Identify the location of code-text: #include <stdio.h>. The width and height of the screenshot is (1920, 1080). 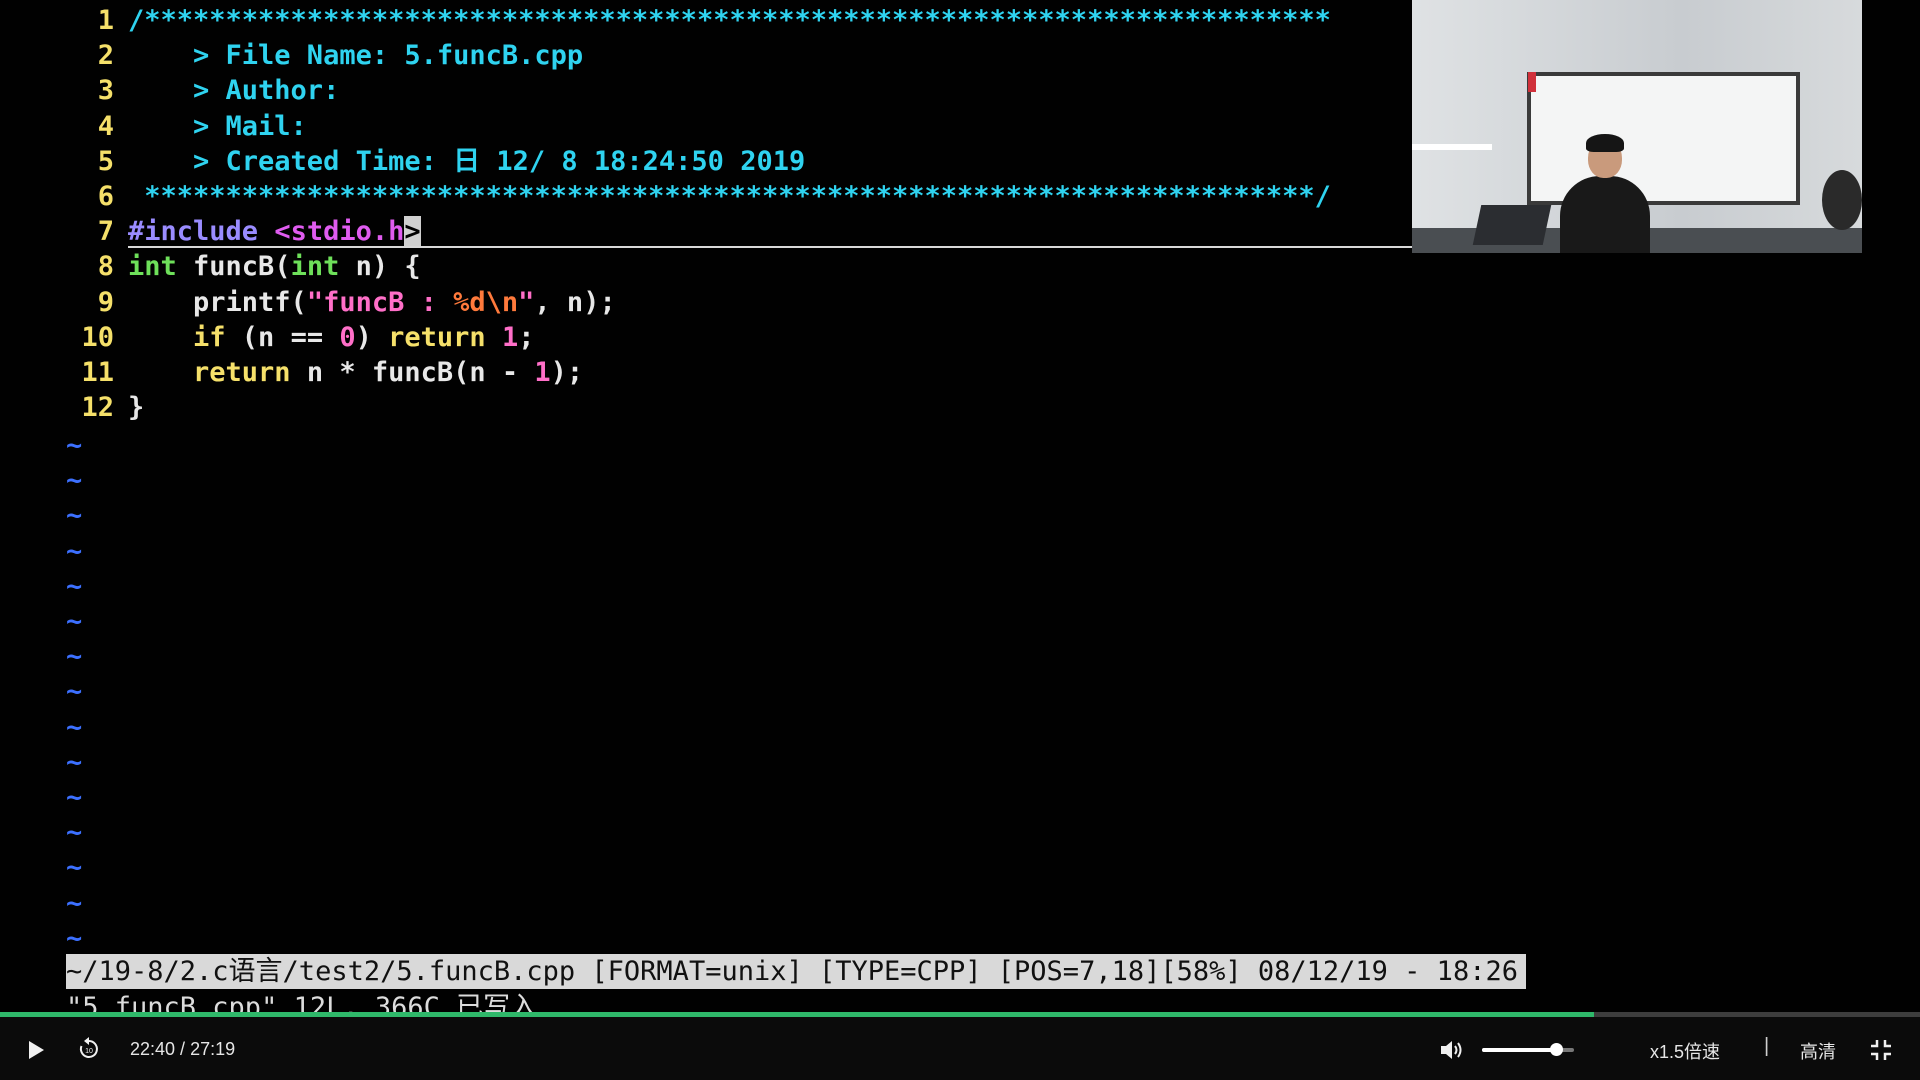
(274, 231).